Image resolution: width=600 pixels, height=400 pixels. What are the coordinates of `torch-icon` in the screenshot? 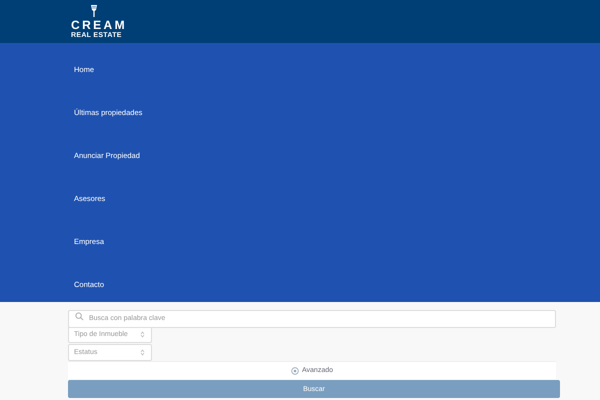 It's located at (94, 11).